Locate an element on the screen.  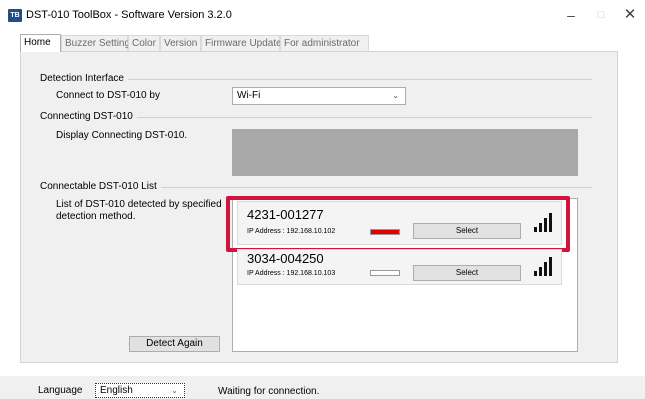
detection-interface-label: Detection Interface is located at coordinates (84, 78).